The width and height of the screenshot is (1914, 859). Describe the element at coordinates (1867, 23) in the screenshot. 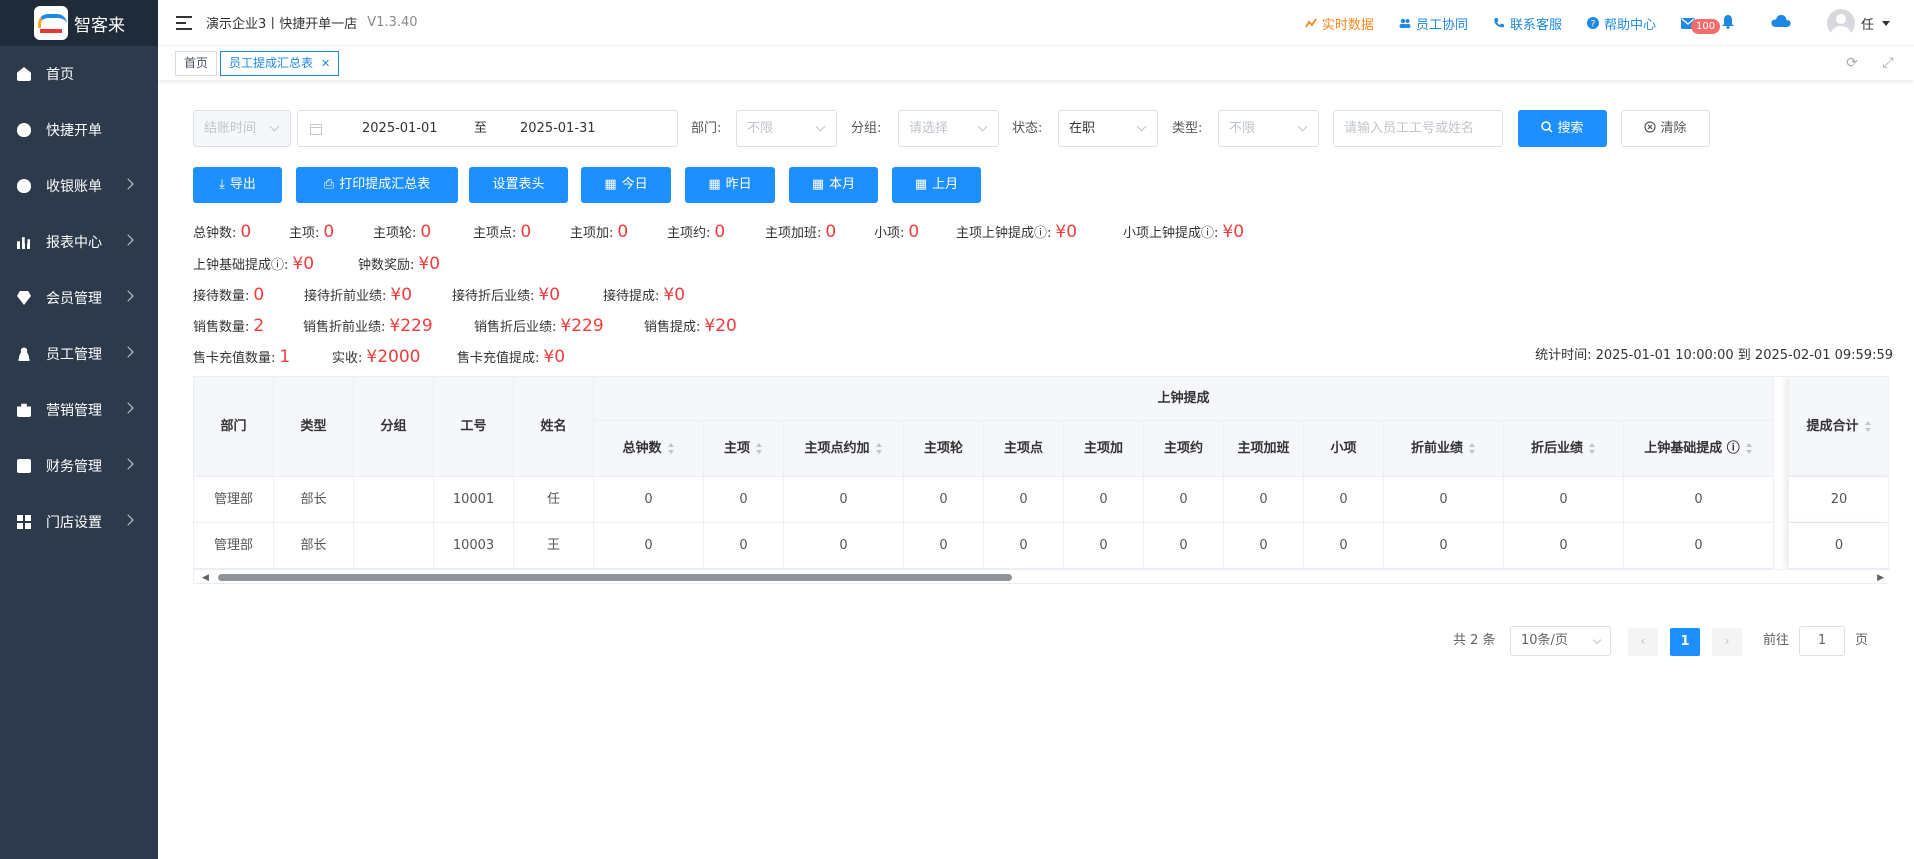

I see `user-name: 任` at that location.